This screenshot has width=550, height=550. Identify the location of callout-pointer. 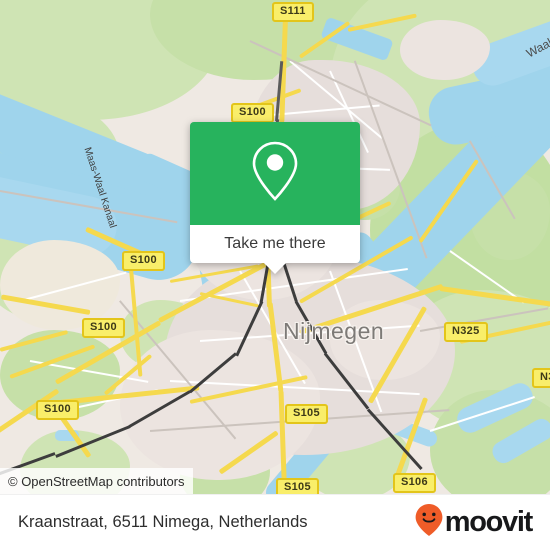
(275, 268).